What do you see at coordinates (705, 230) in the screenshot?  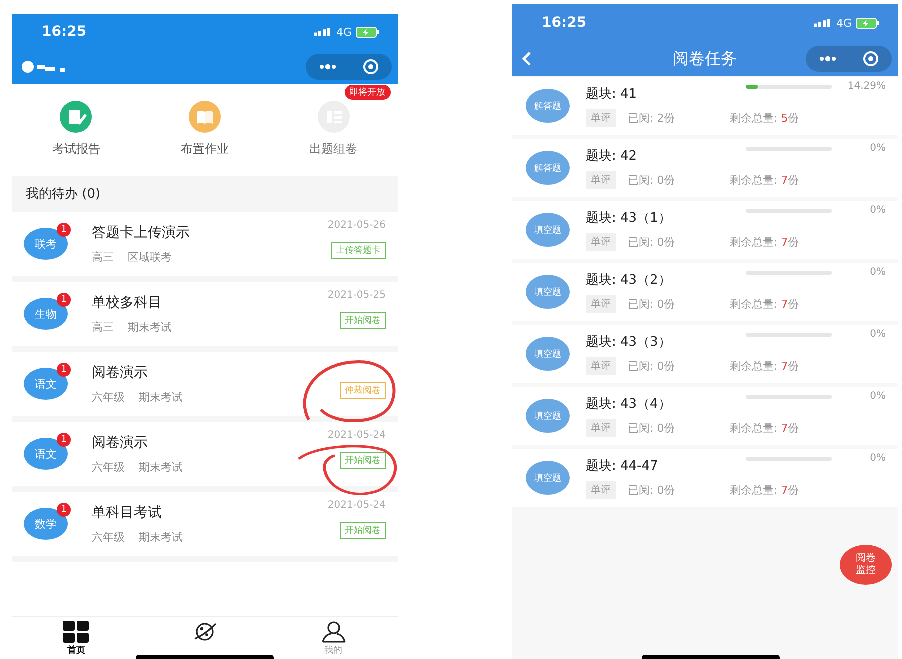 I see `task-item: 填空题 题块: 43（1） 0% 单评 已阅: 0份 剩余总量: 7份` at bounding box center [705, 230].